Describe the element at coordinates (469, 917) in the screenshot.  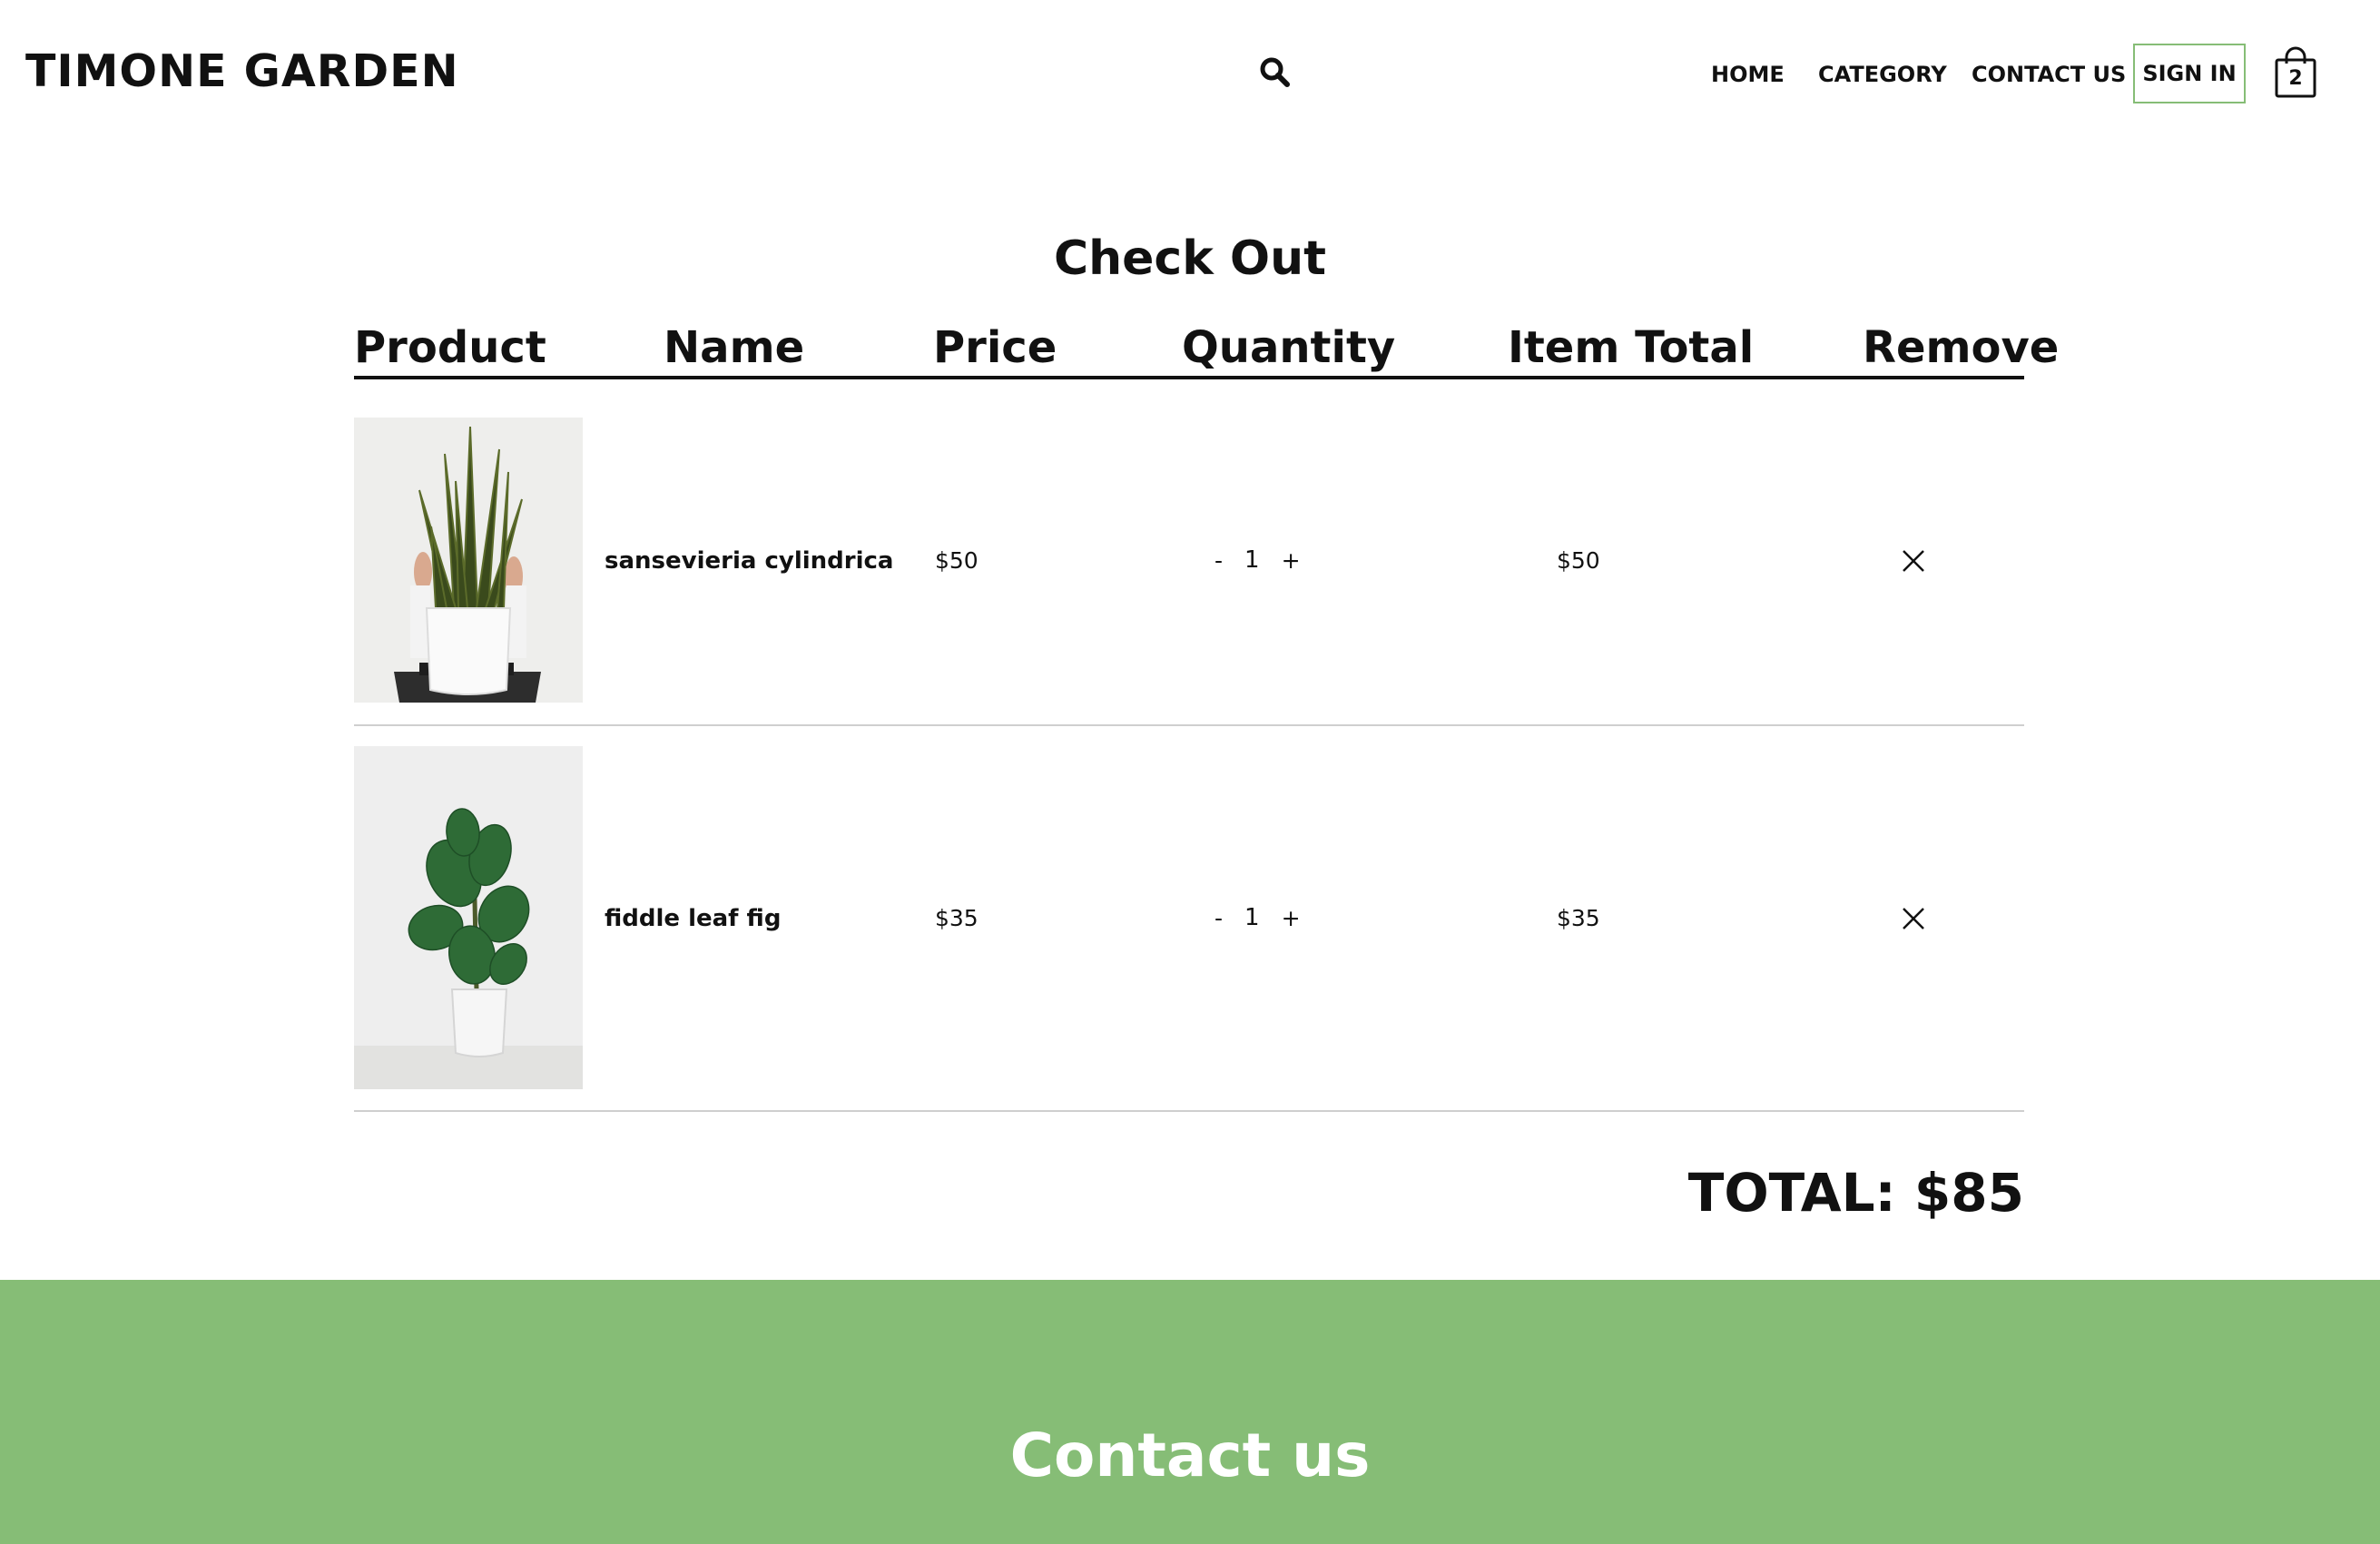
I see `product-image-fiddle-leaf-fig` at that location.